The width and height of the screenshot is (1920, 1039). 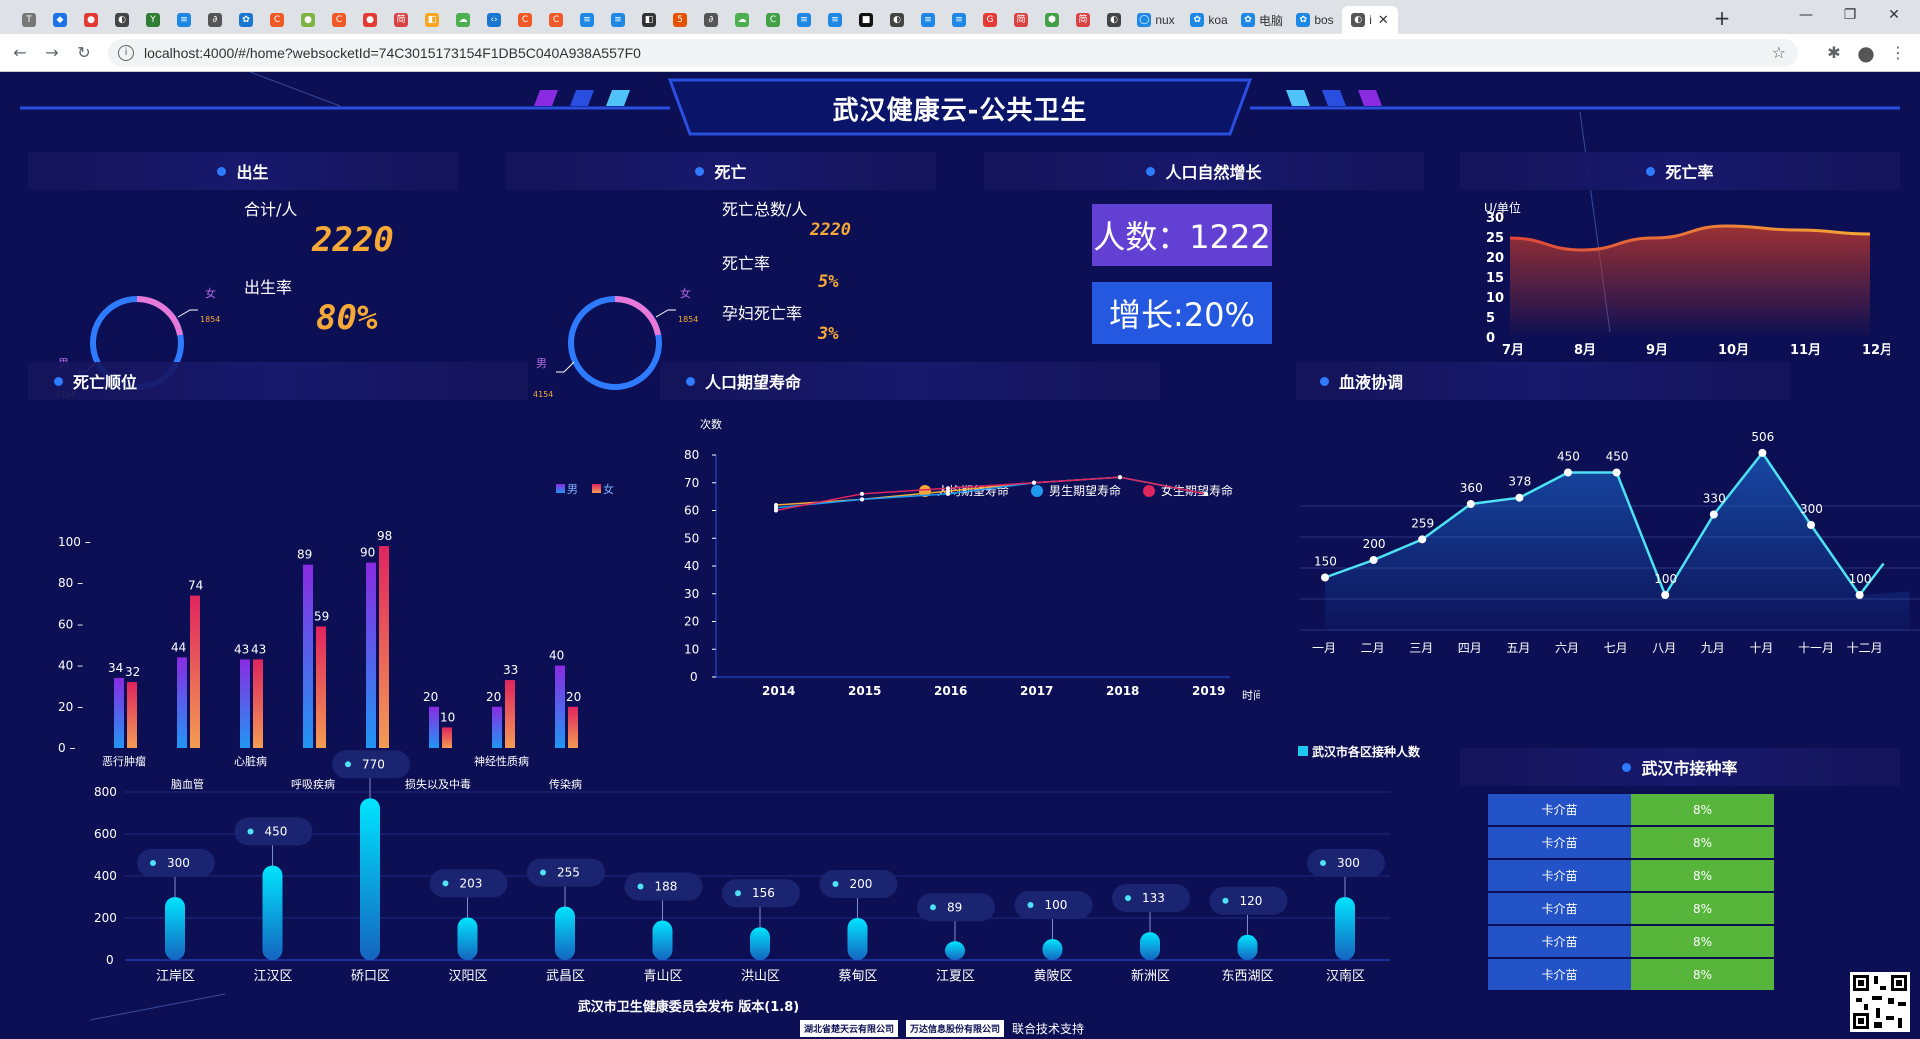 What do you see at coordinates (1894, 15) in the screenshot?
I see `close-window-button: ✕` at bounding box center [1894, 15].